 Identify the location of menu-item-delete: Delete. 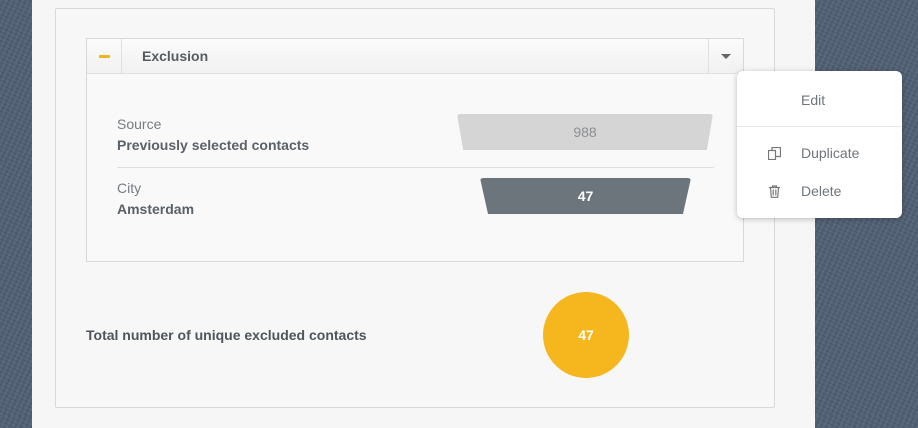
(819, 191).